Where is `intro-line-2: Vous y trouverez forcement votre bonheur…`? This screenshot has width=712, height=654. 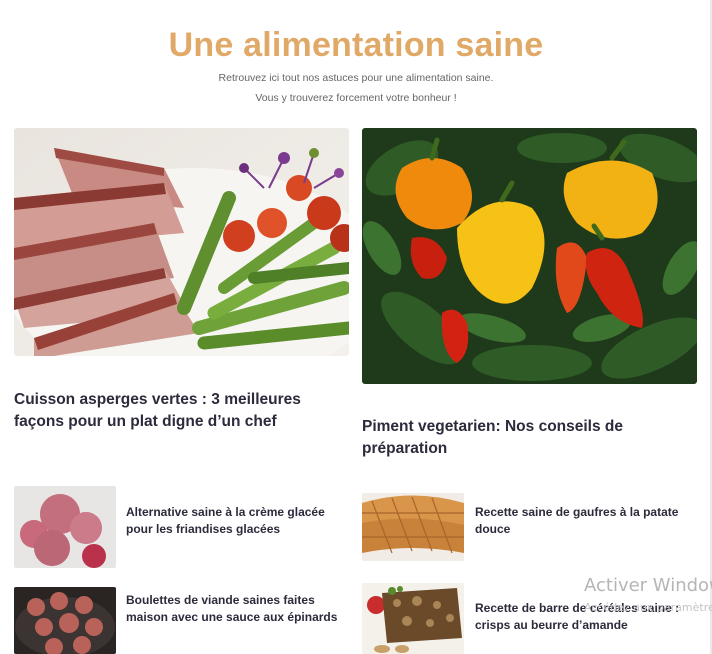
intro-line-2: Vous y trouverez forcement votre bonheur… is located at coordinates (356, 98).